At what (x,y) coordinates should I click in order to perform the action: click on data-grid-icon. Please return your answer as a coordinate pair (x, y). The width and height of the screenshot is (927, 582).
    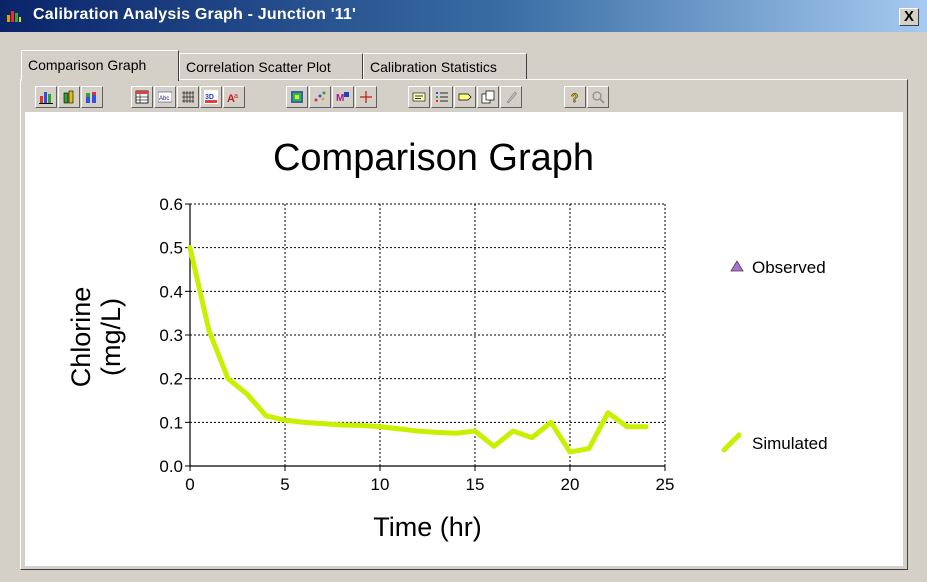
    Looking at the image, I should click on (142, 97).